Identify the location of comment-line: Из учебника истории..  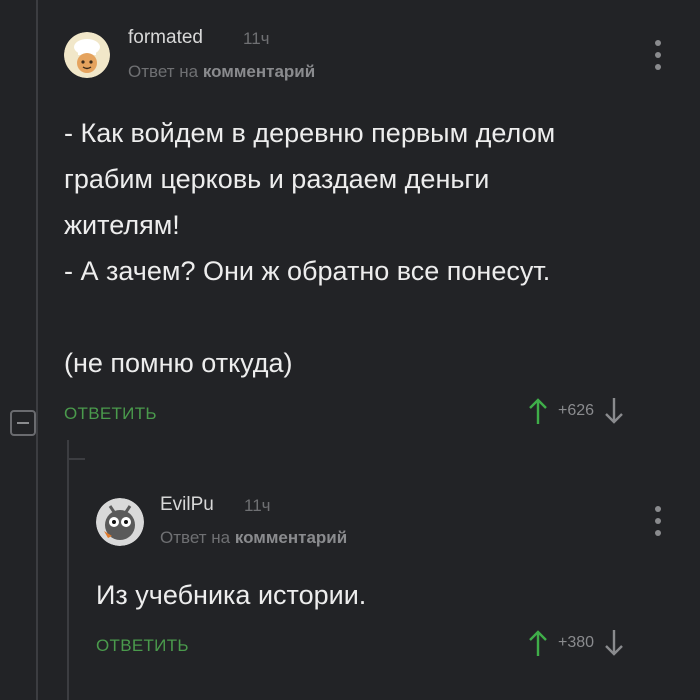
(231, 595).